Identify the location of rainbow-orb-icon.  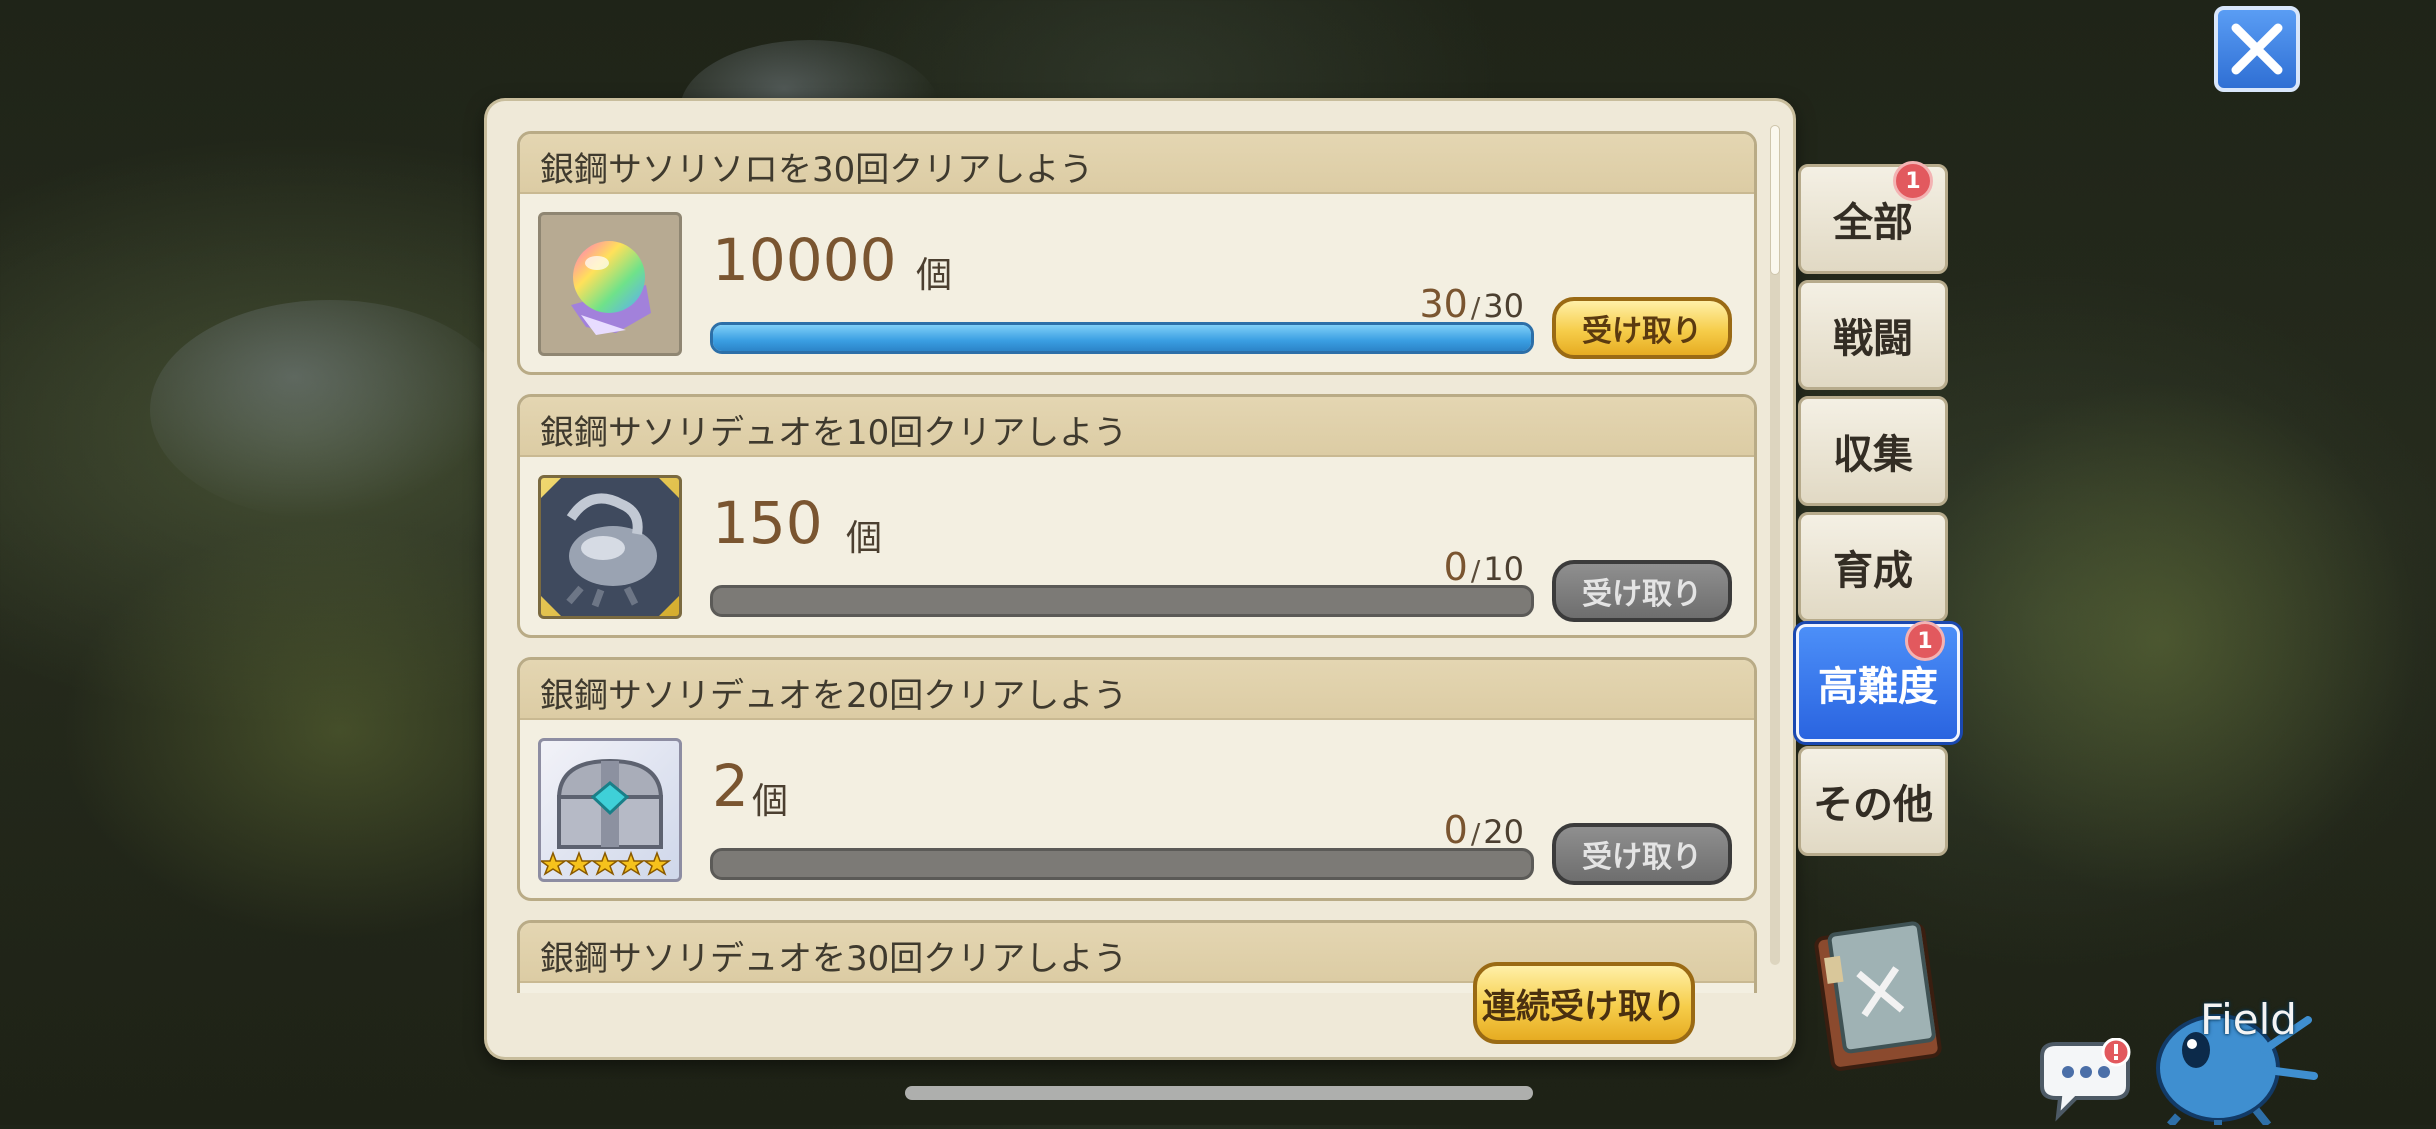
(610, 284).